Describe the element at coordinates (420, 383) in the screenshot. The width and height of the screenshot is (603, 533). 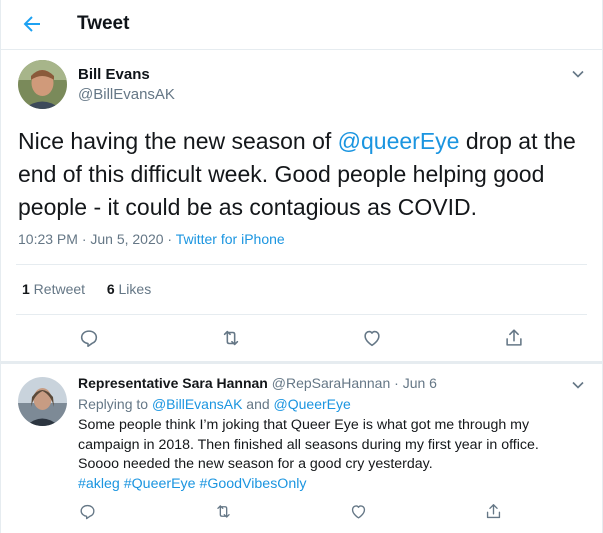
I see `reply-date: Jun 6` at that location.